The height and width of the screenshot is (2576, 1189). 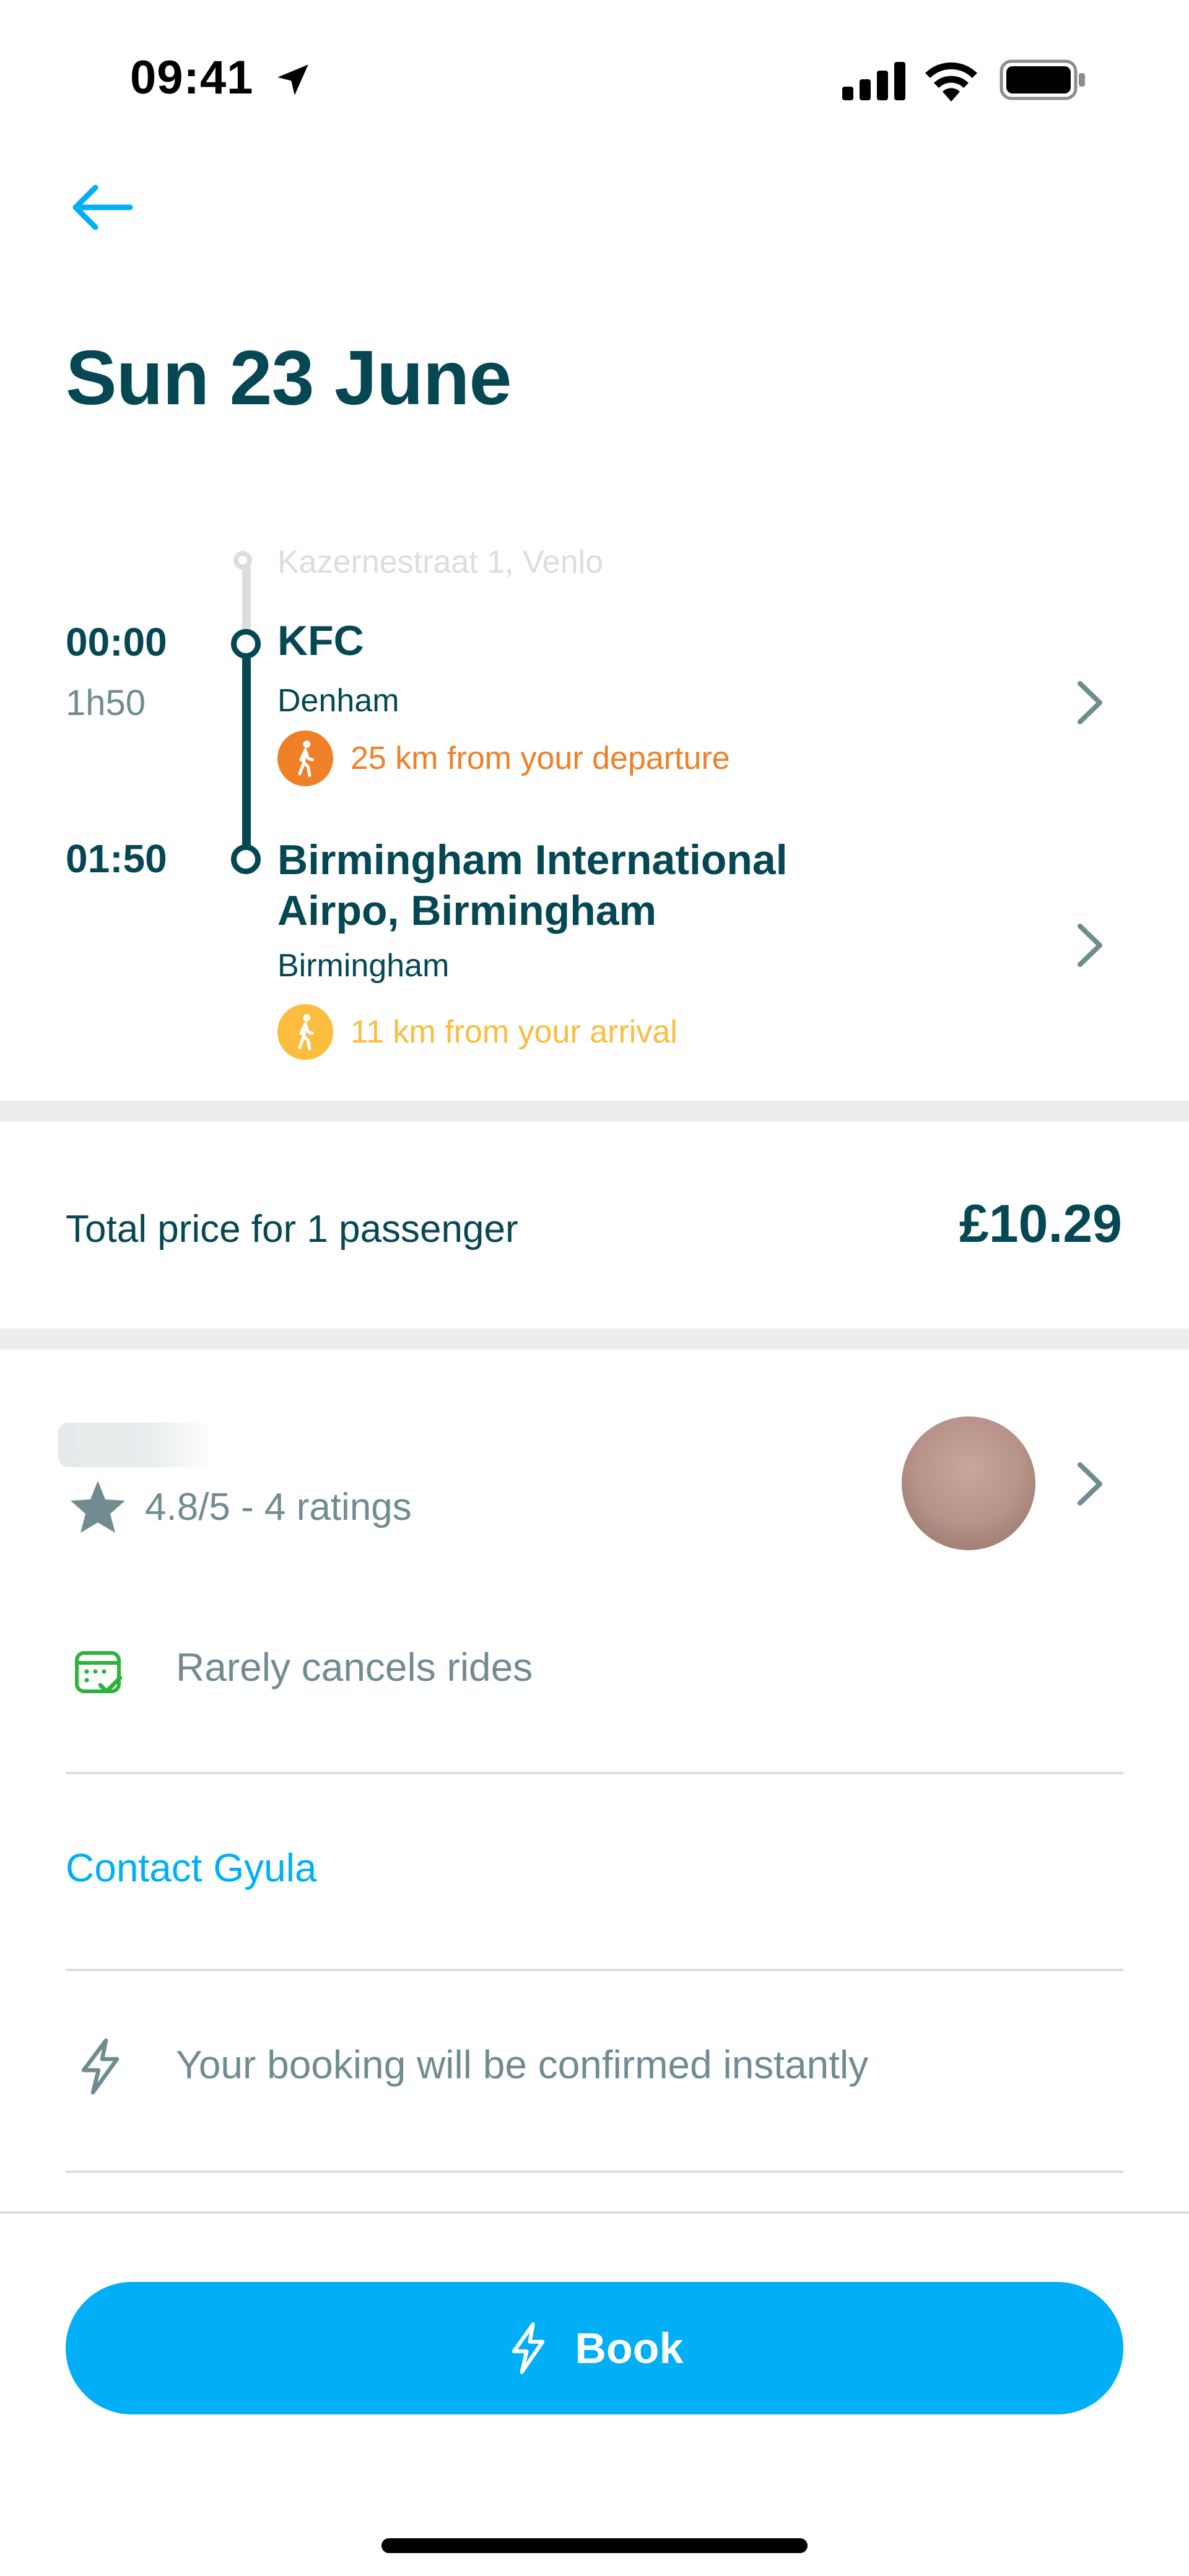 I want to click on departure-city: Denham, so click(x=338, y=701).